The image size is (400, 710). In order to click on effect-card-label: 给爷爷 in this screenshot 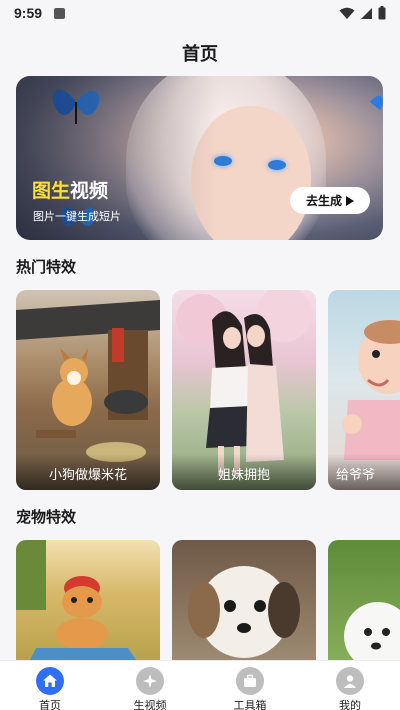, I will do `click(364, 472)`.